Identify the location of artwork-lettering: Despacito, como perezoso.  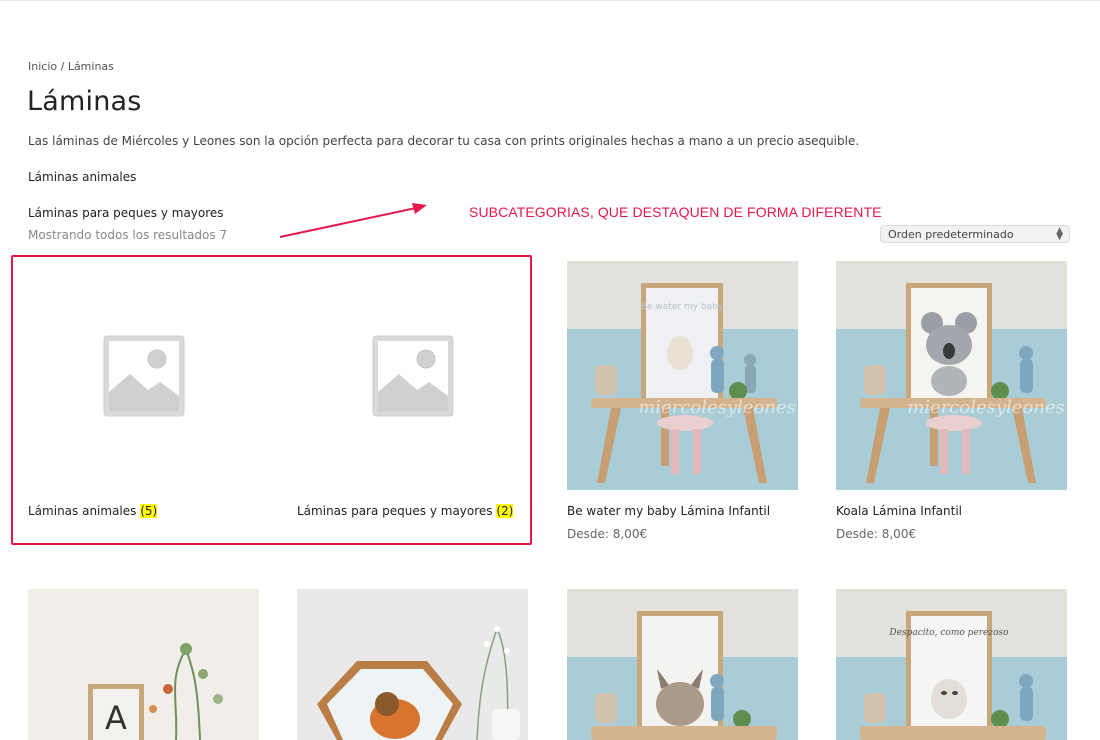
(948, 633).